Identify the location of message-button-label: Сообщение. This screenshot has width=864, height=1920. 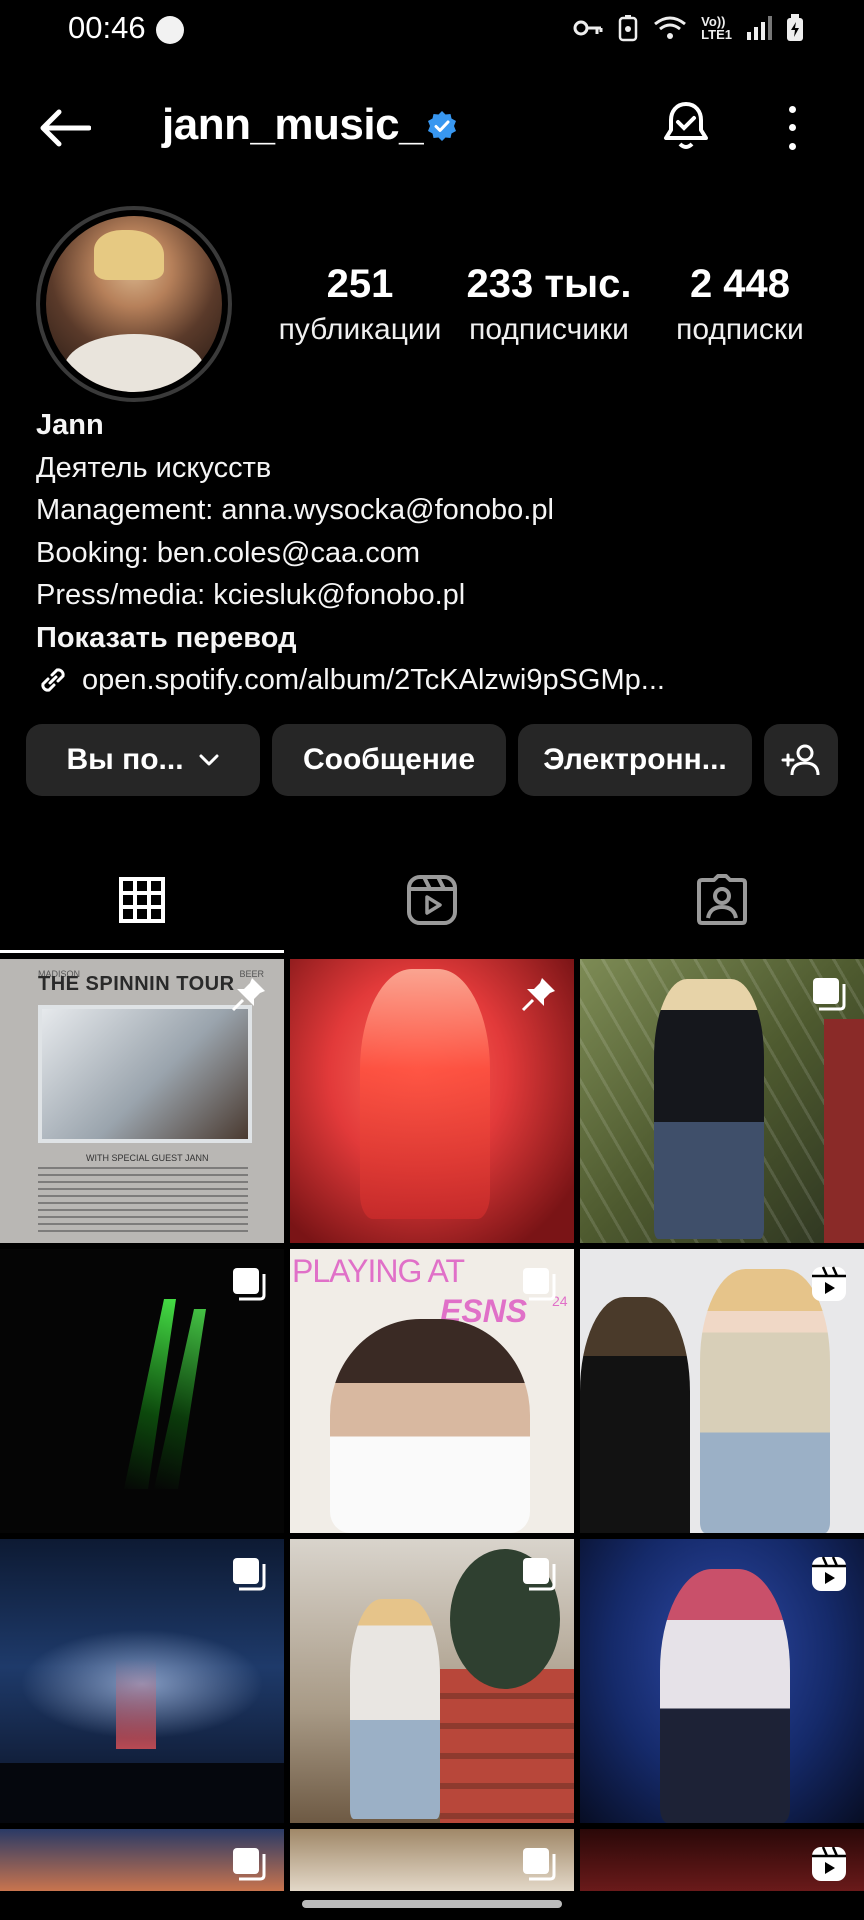
(389, 759).